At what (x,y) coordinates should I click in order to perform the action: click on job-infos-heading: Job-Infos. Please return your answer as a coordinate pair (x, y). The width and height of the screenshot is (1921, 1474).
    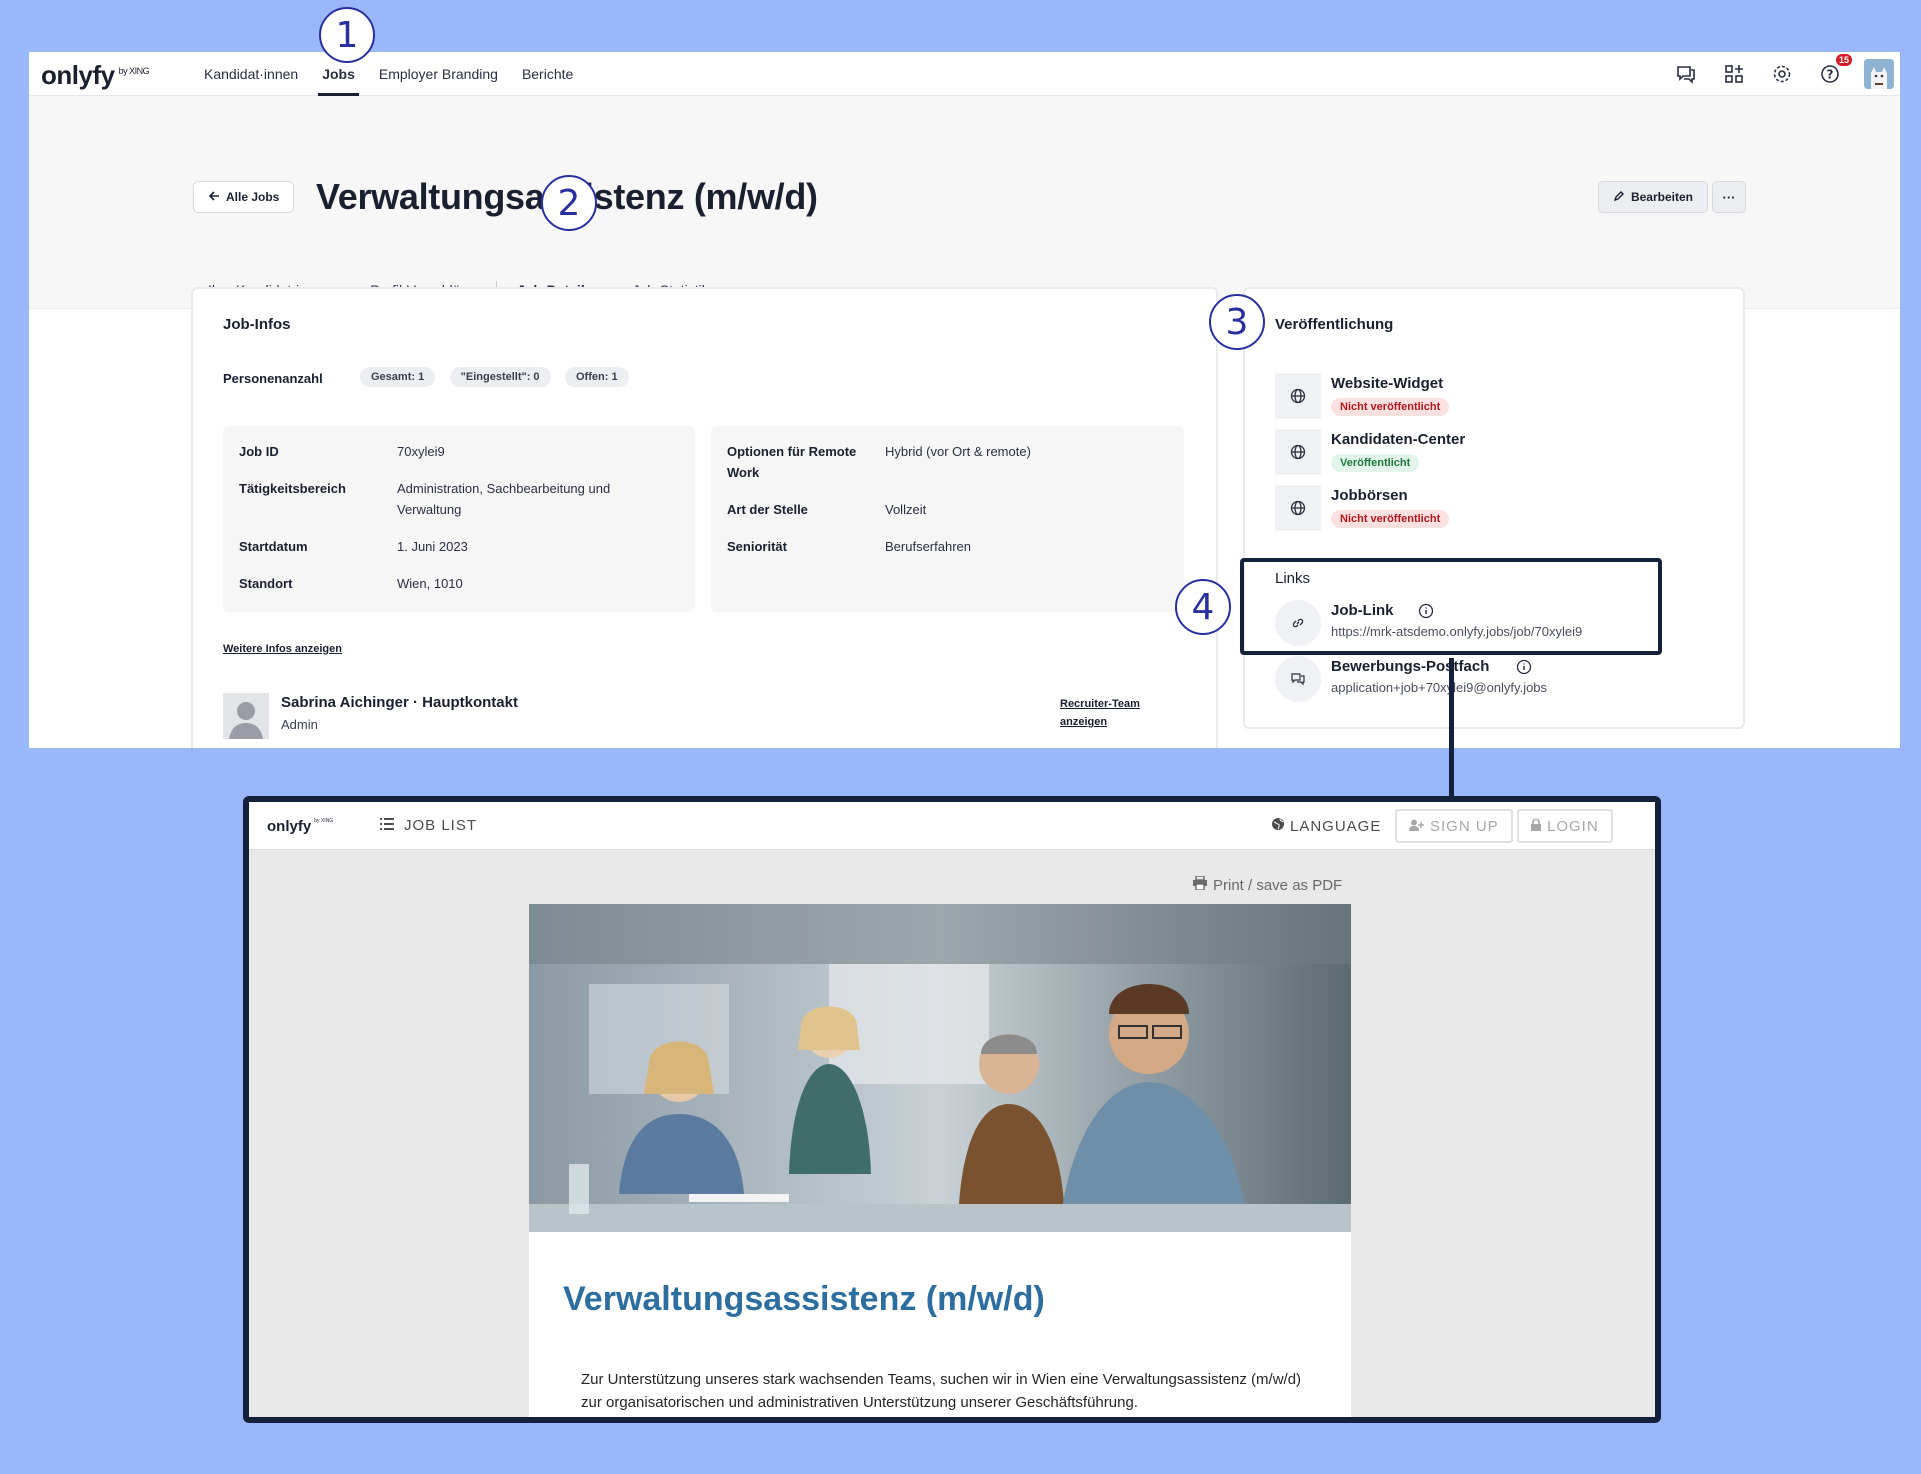
    Looking at the image, I should click on (257, 324).